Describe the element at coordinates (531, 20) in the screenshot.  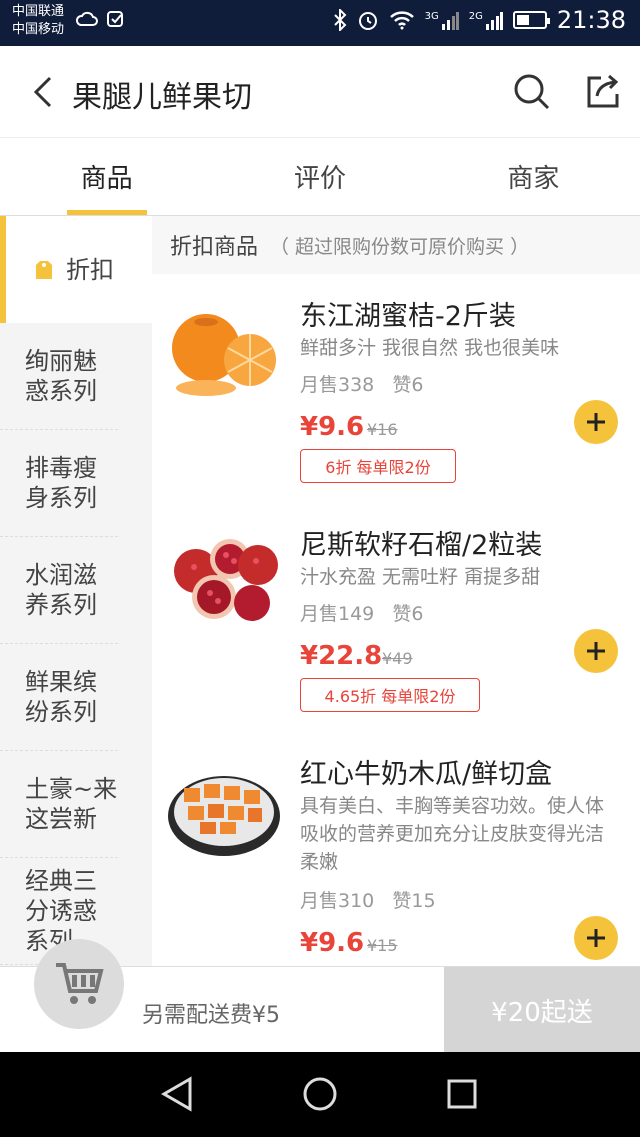
I see `battery-icon` at that location.